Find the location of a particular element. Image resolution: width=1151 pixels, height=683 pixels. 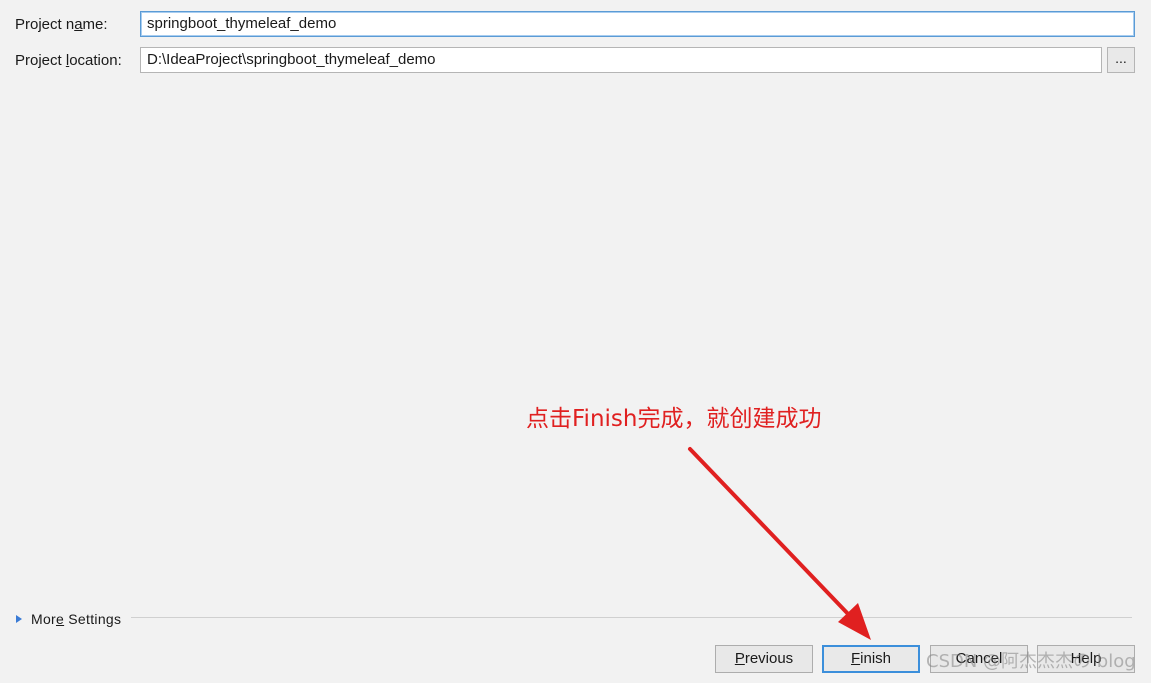

more-settings-label-mnemonic: e is located at coordinates (60, 619).